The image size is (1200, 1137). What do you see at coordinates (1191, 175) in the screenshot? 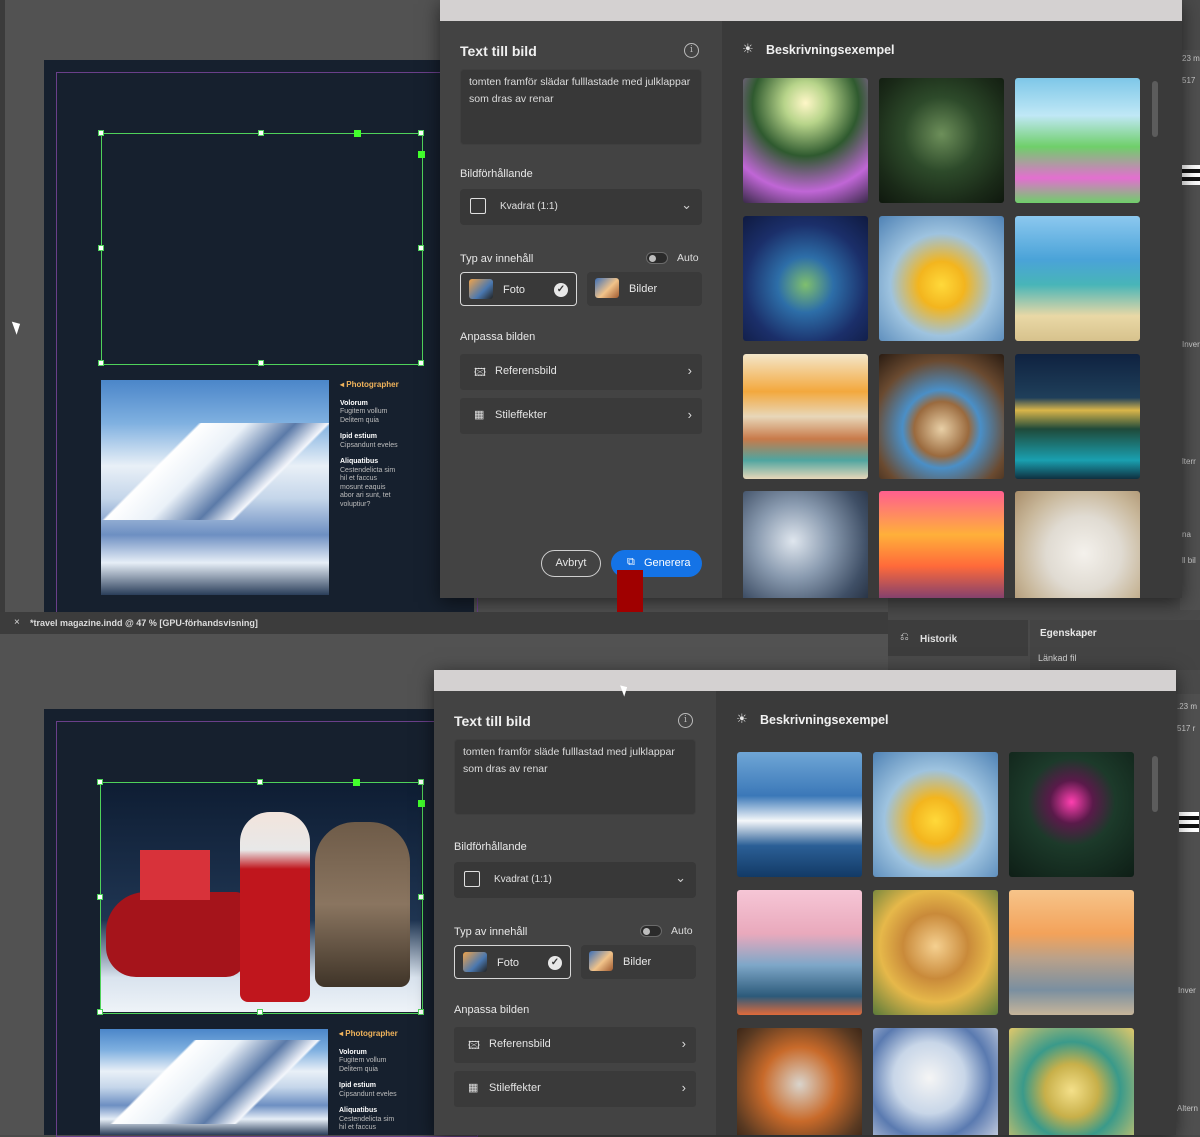
I see `edge-swatch` at bounding box center [1191, 175].